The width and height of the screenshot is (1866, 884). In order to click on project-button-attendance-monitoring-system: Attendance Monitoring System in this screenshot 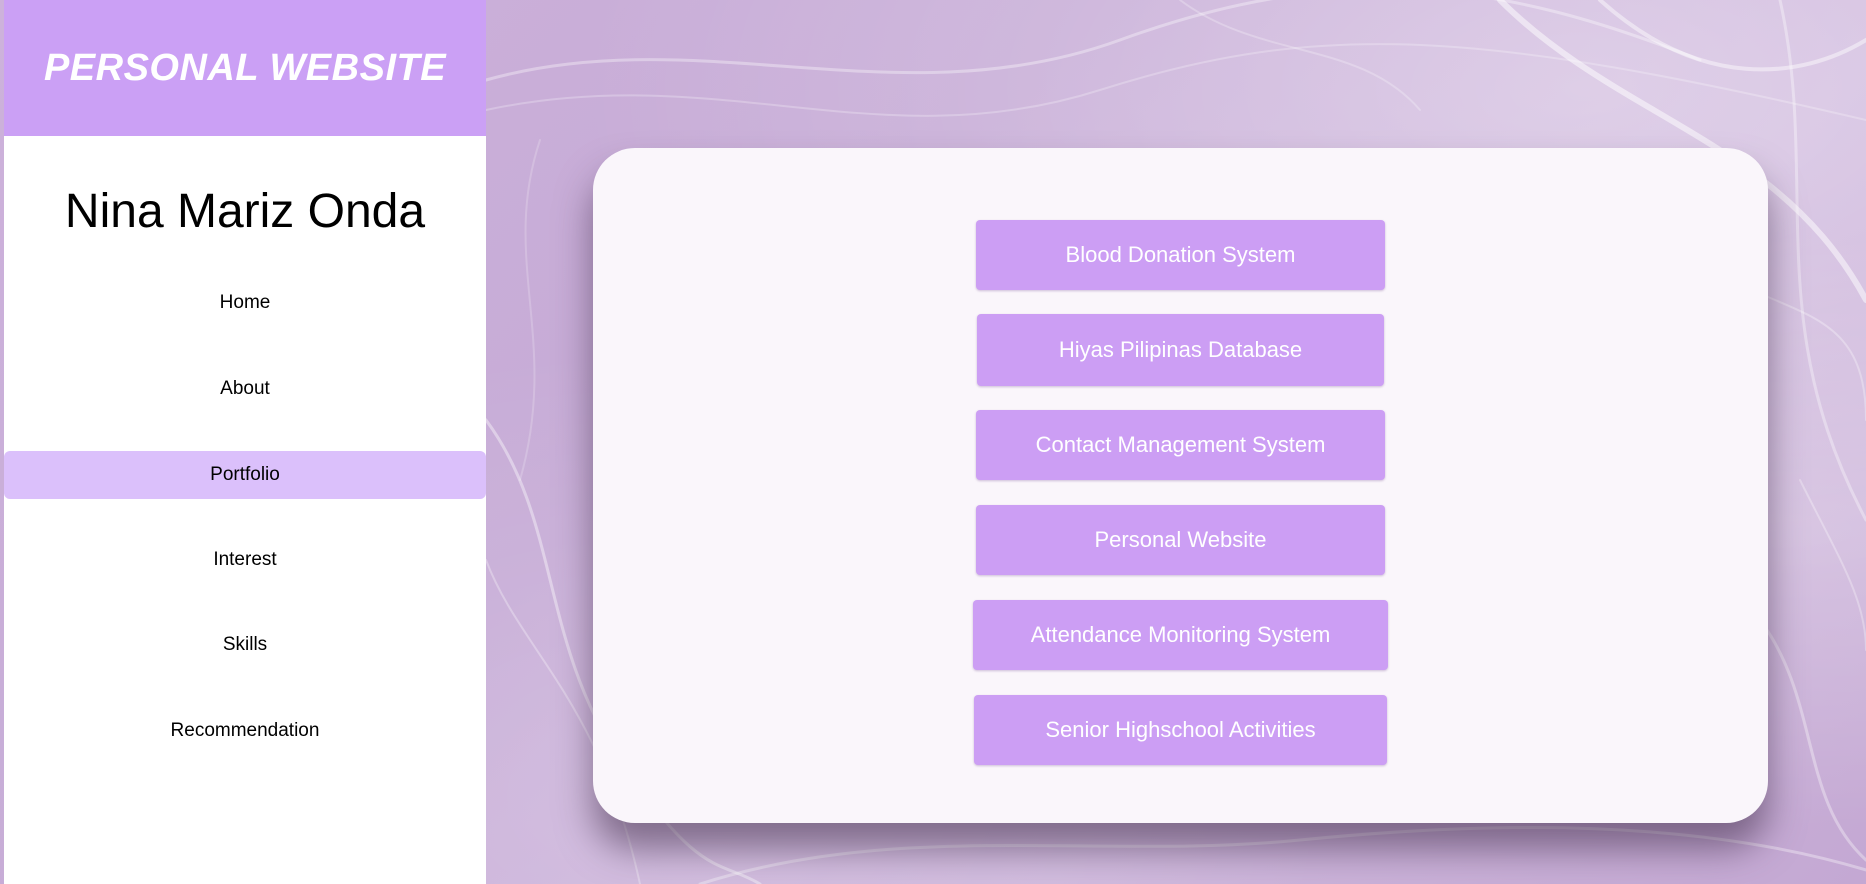, I will do `click(1180, 635)`.